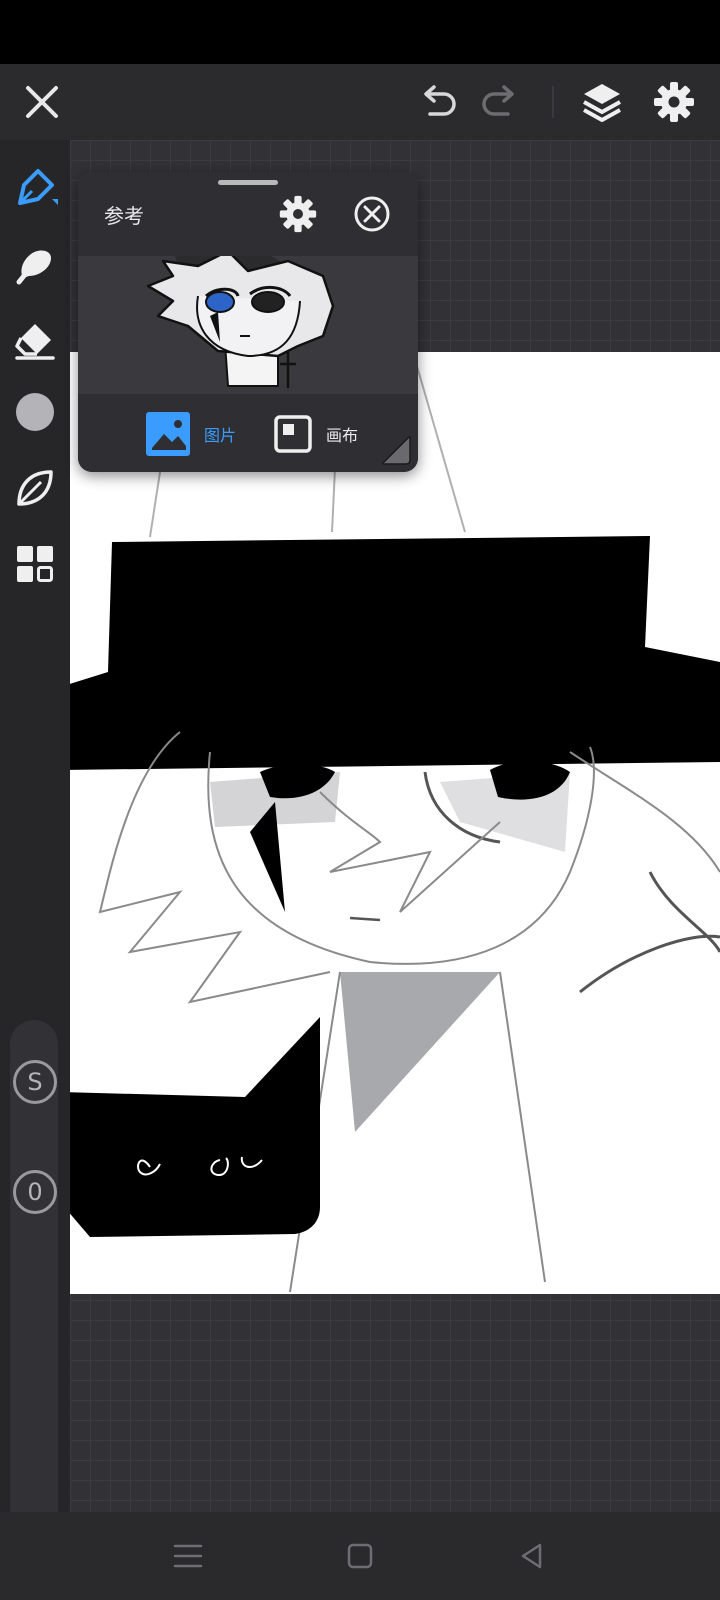  Describe the element at coordinates (33, 267) in the screenshot. I see `smudge-brush-icon` at that location.